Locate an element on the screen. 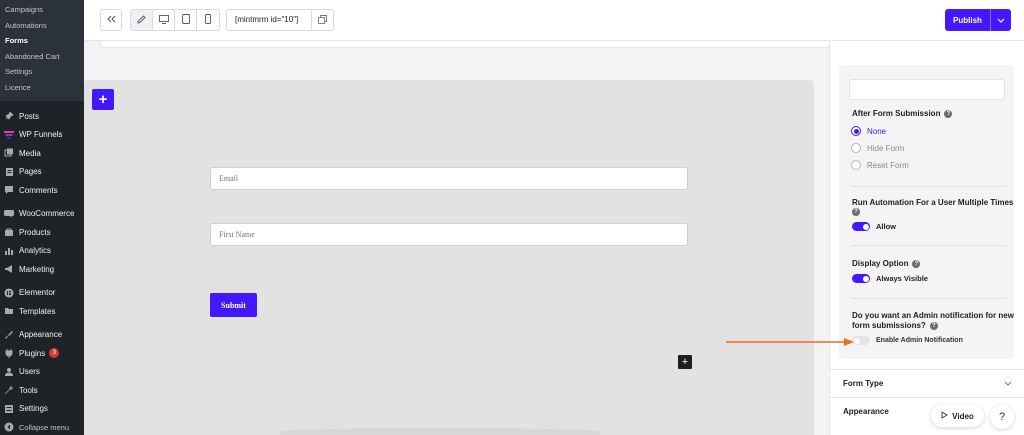  plus-icon: + is located at coordinates (103, 99).